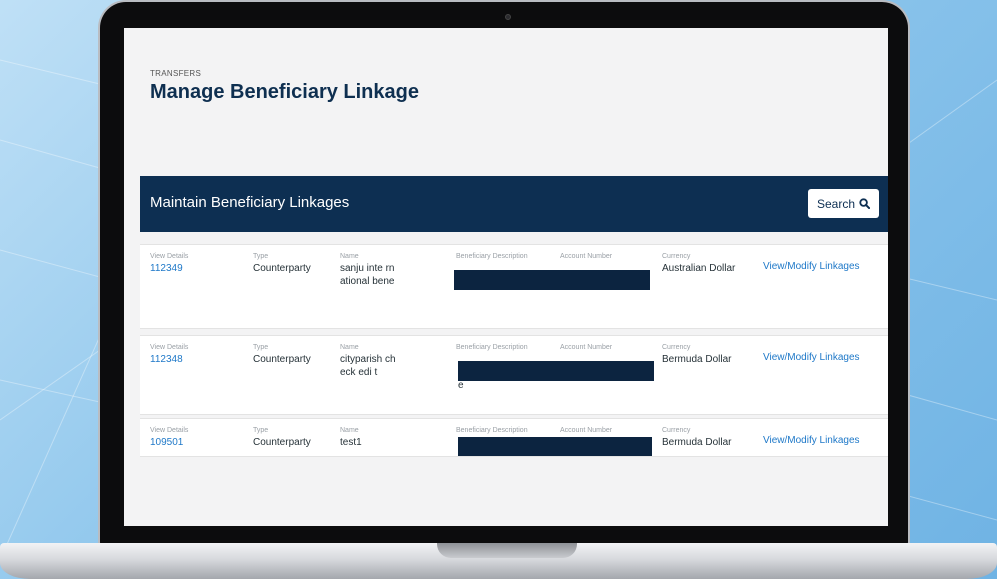 This screenshot has height=579, width=997. What do you see at coordinates (508, 17) in the screenshot?
I see `camera` at bounding box center [508, 17].